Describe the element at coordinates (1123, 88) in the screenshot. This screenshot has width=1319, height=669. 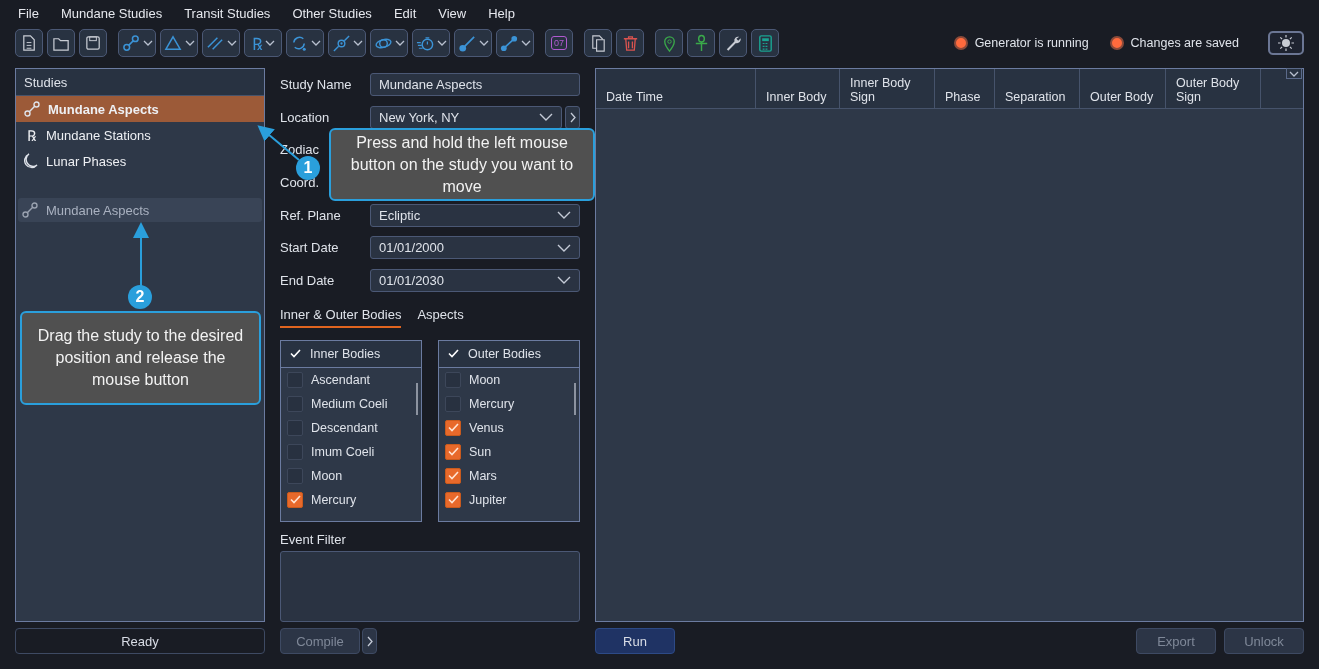
I see `column-header: Outer Body` at that location.